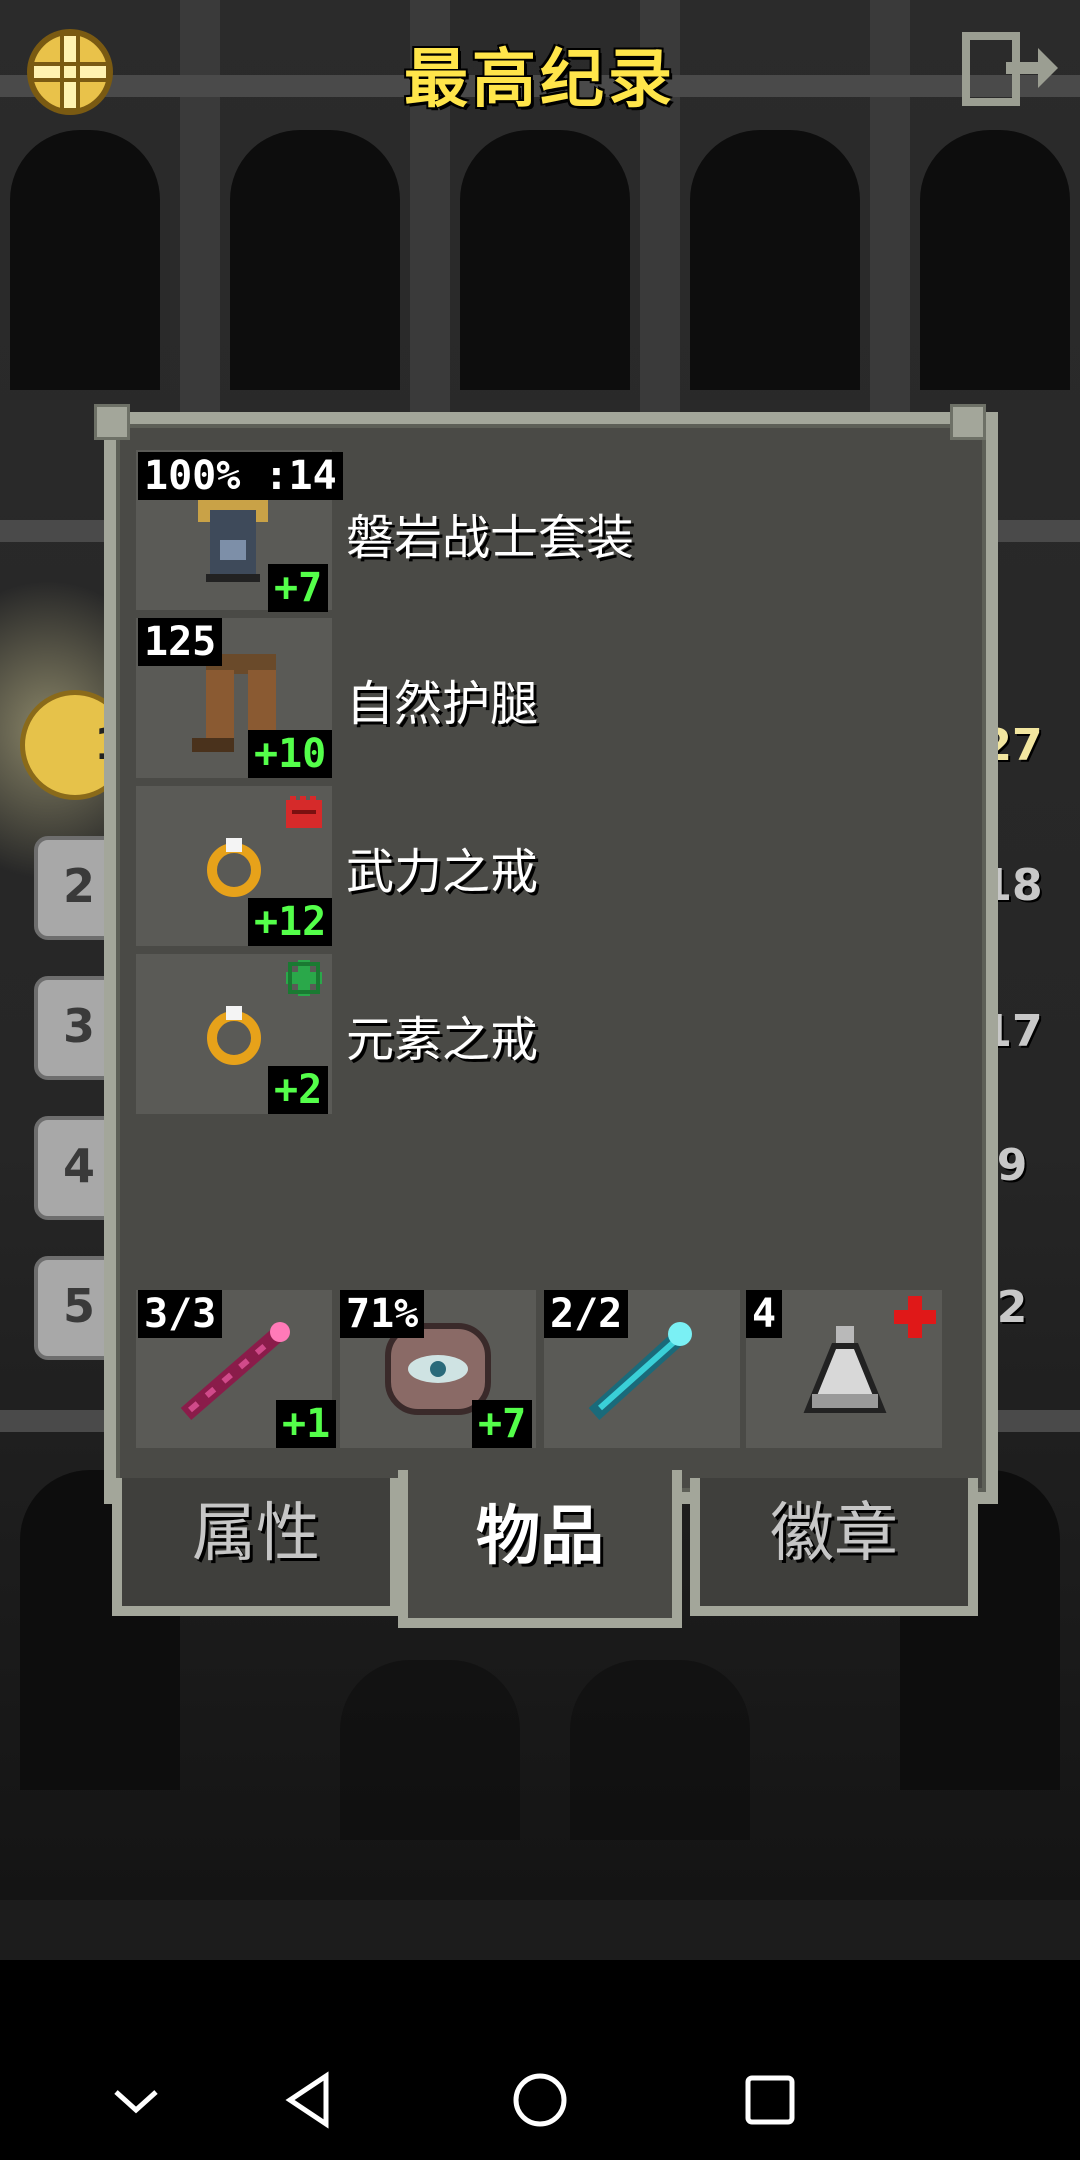 The width and height of the screenshot is (1080, 2160). Describe the element at coordinates (310, 2100) in the screenshot. I see `back-triangle-icon` at that location.